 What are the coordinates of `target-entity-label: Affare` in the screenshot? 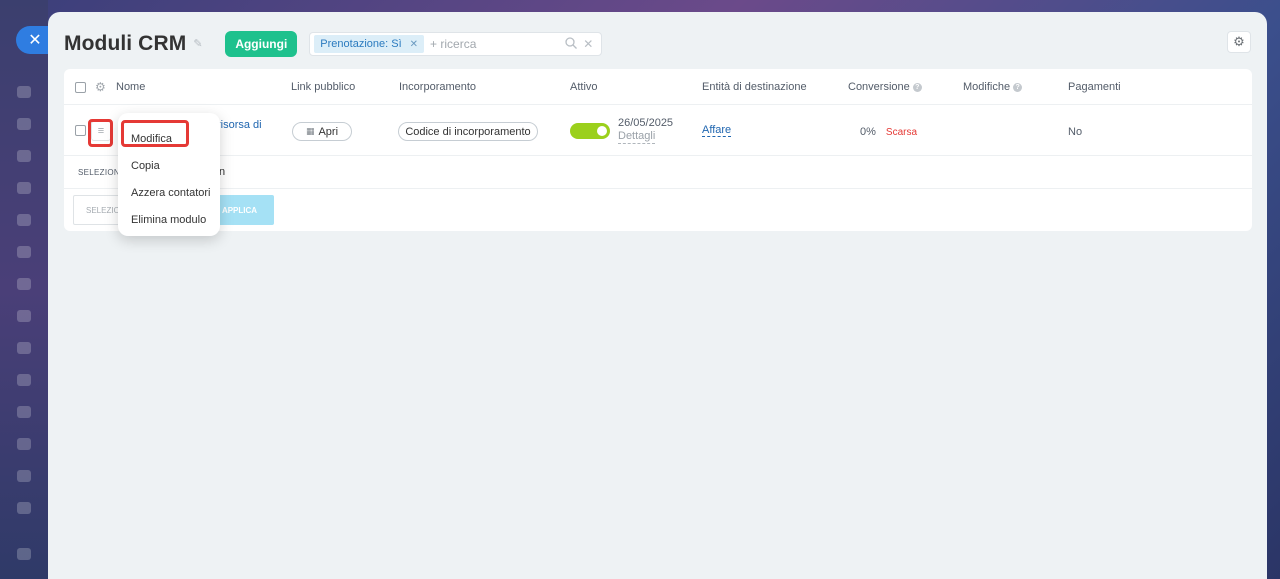 It's located at (717, 130).